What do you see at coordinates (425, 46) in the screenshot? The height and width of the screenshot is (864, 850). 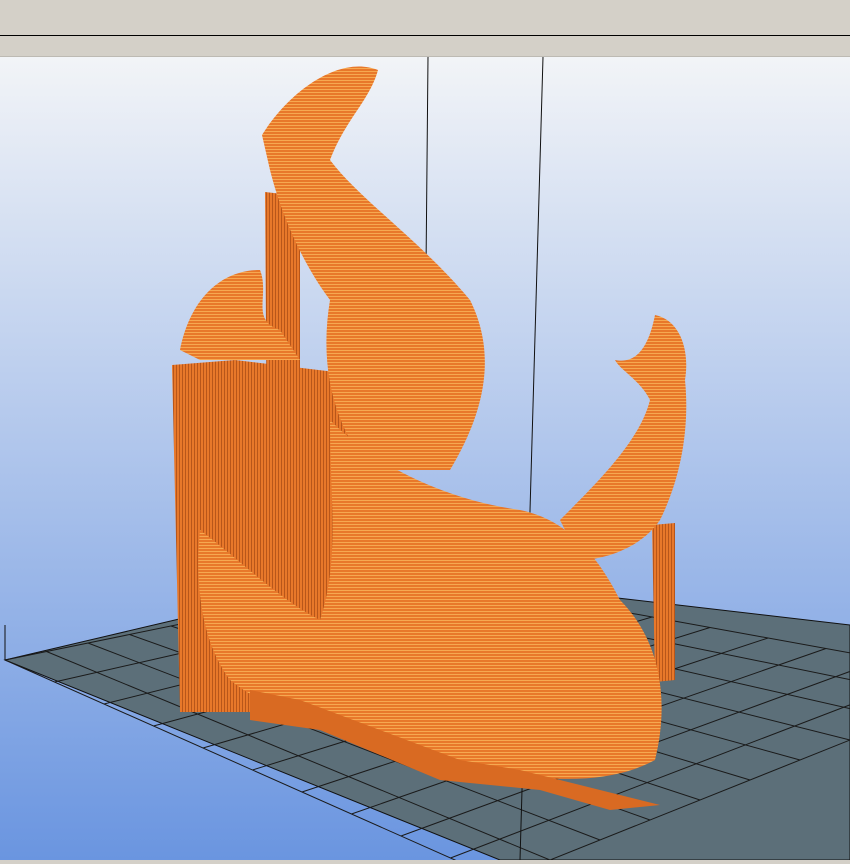 I see `toolbar` at bounding box center [425, 46].